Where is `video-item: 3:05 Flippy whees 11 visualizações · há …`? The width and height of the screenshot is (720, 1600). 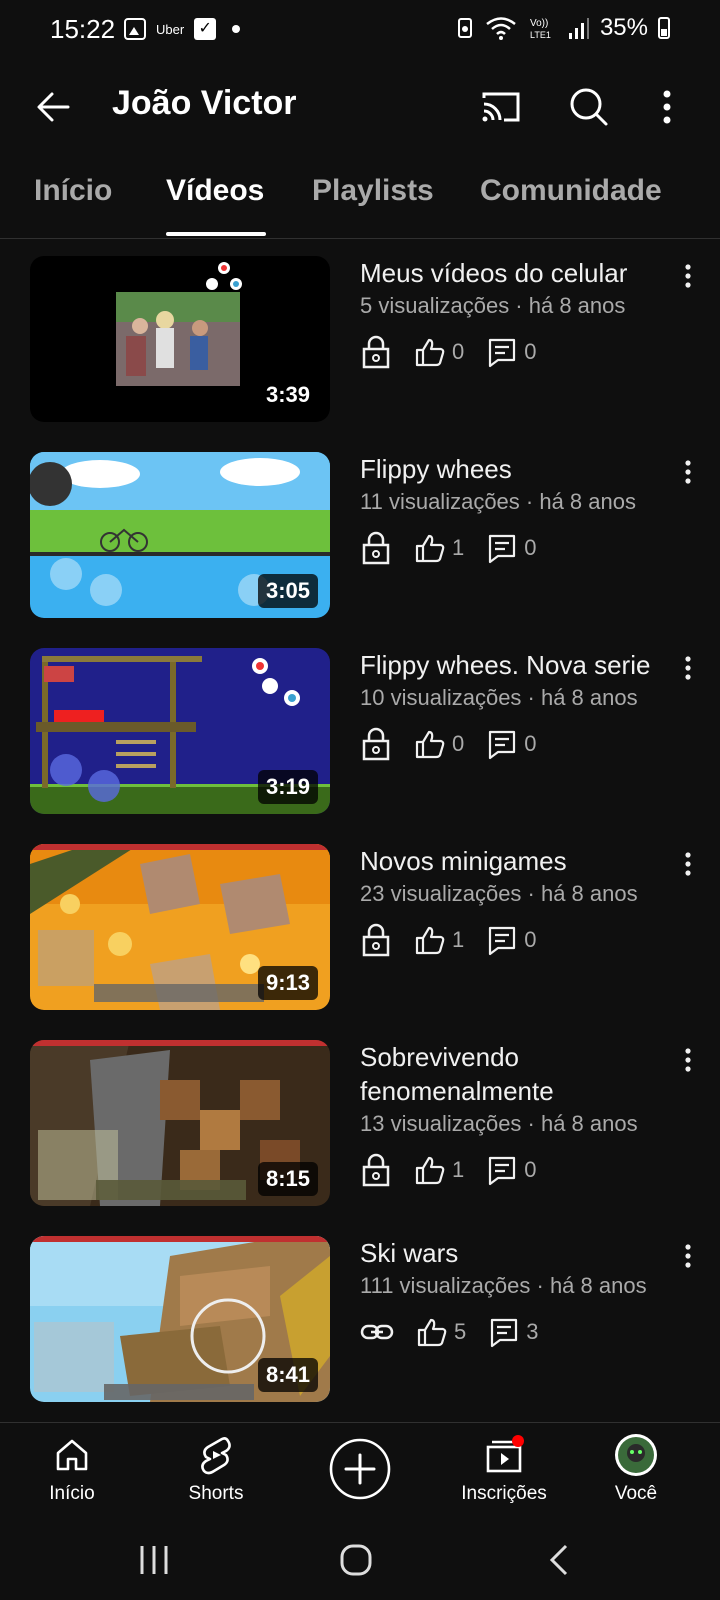
video-item: 3:05 Flippy whees 11 visualizações · há … is located at coordinates (360, 537).